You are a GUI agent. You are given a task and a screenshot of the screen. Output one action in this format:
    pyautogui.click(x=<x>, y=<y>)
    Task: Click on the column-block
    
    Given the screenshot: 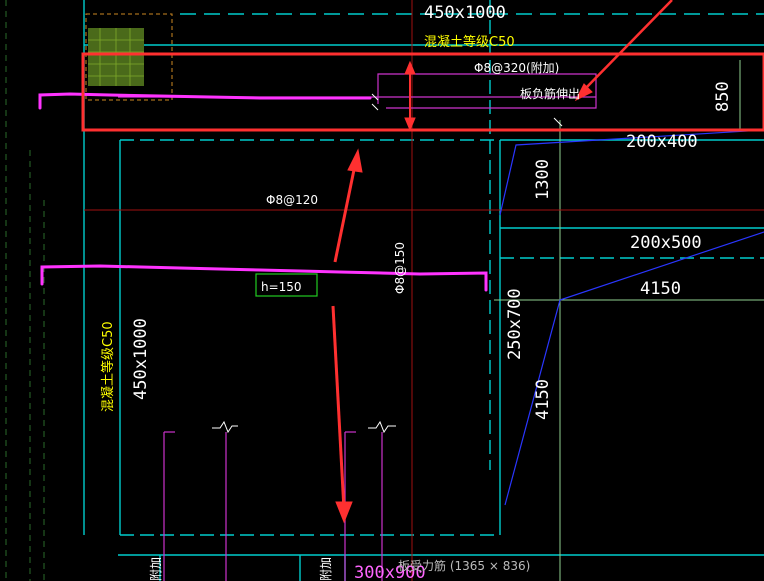 What is the action you would take?
    pyautogui.click(x=129, y=57)
    